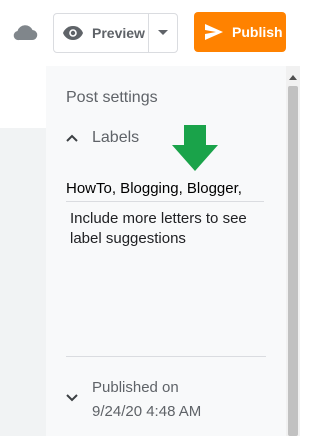 Image resolution: width=320 pixels, height=436 pixels. I want to click on caret-down-icon, so click(163, 32).